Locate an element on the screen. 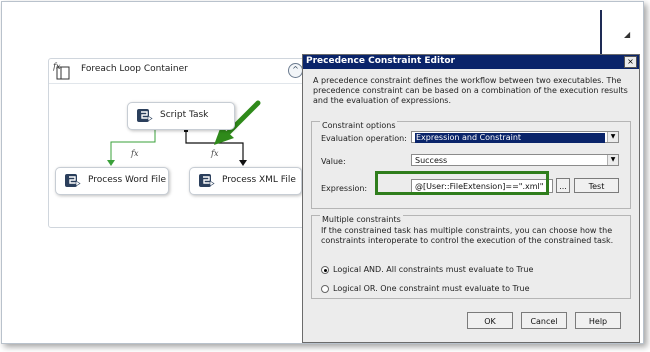 Image resolution: width=650 pixels, height=352 pixels. value-label: Value: is located at coordinates (333, 161).